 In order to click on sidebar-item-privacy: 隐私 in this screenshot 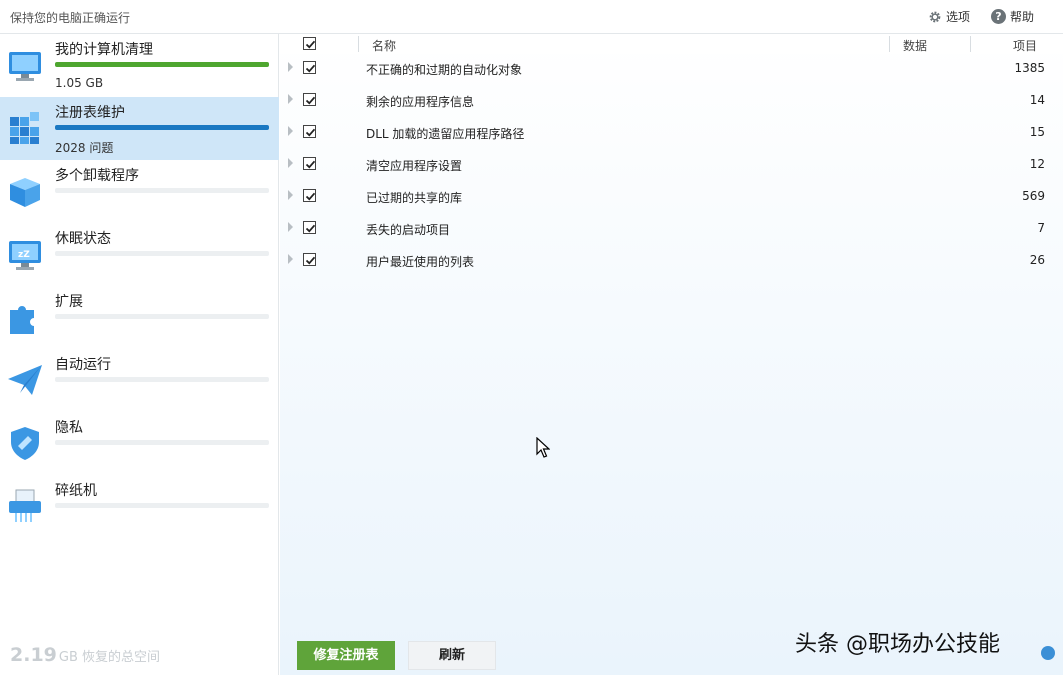, I will do `click(139, 443)`.